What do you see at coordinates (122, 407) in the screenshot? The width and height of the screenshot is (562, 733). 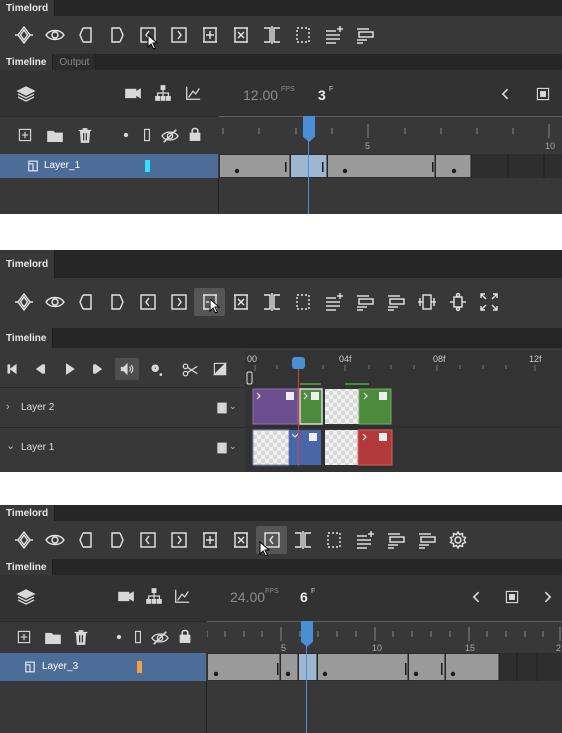 I see `layer-row-layer-2: › Layer 2 ⌄` at bounding box center [122, 407].